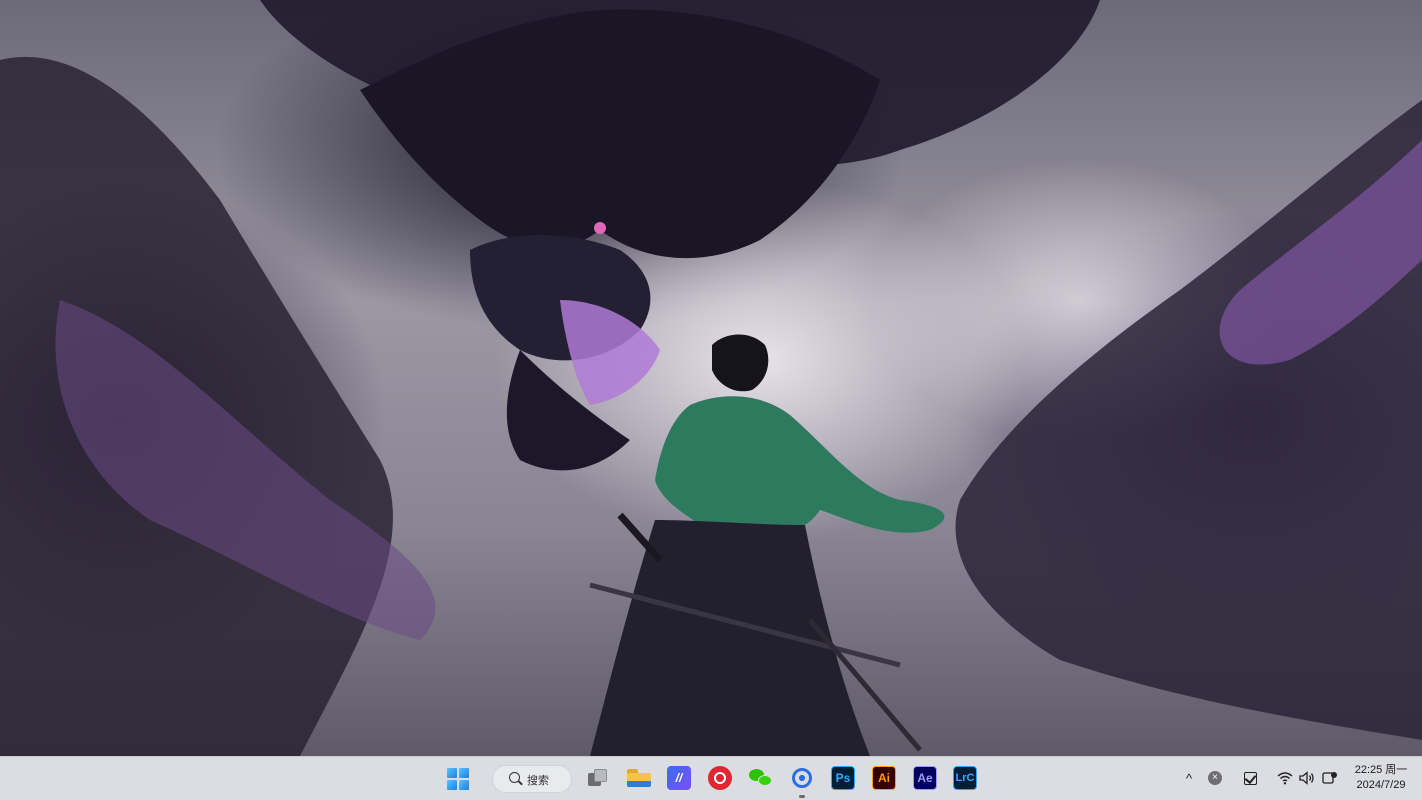 The height and width of the screenshot is (800, 1422). I want to click on notification-icon, so click(1329, 778).